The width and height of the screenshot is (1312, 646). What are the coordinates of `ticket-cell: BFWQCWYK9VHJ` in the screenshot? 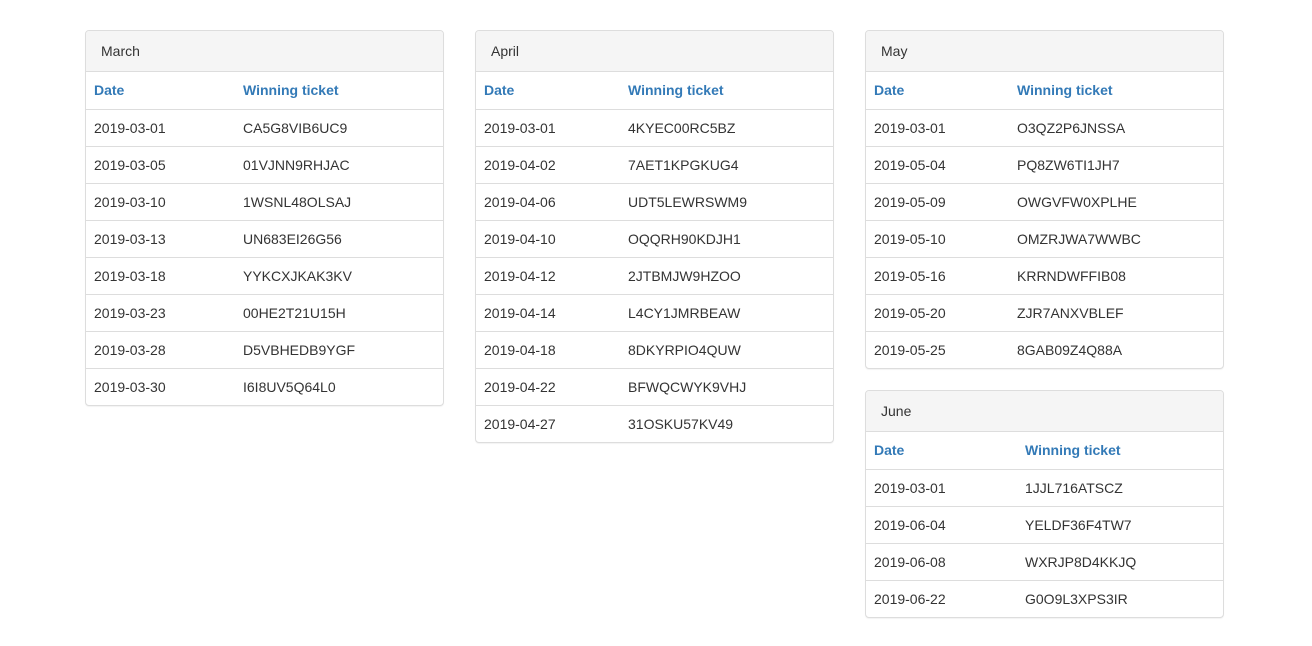 It's located at (726, 386).